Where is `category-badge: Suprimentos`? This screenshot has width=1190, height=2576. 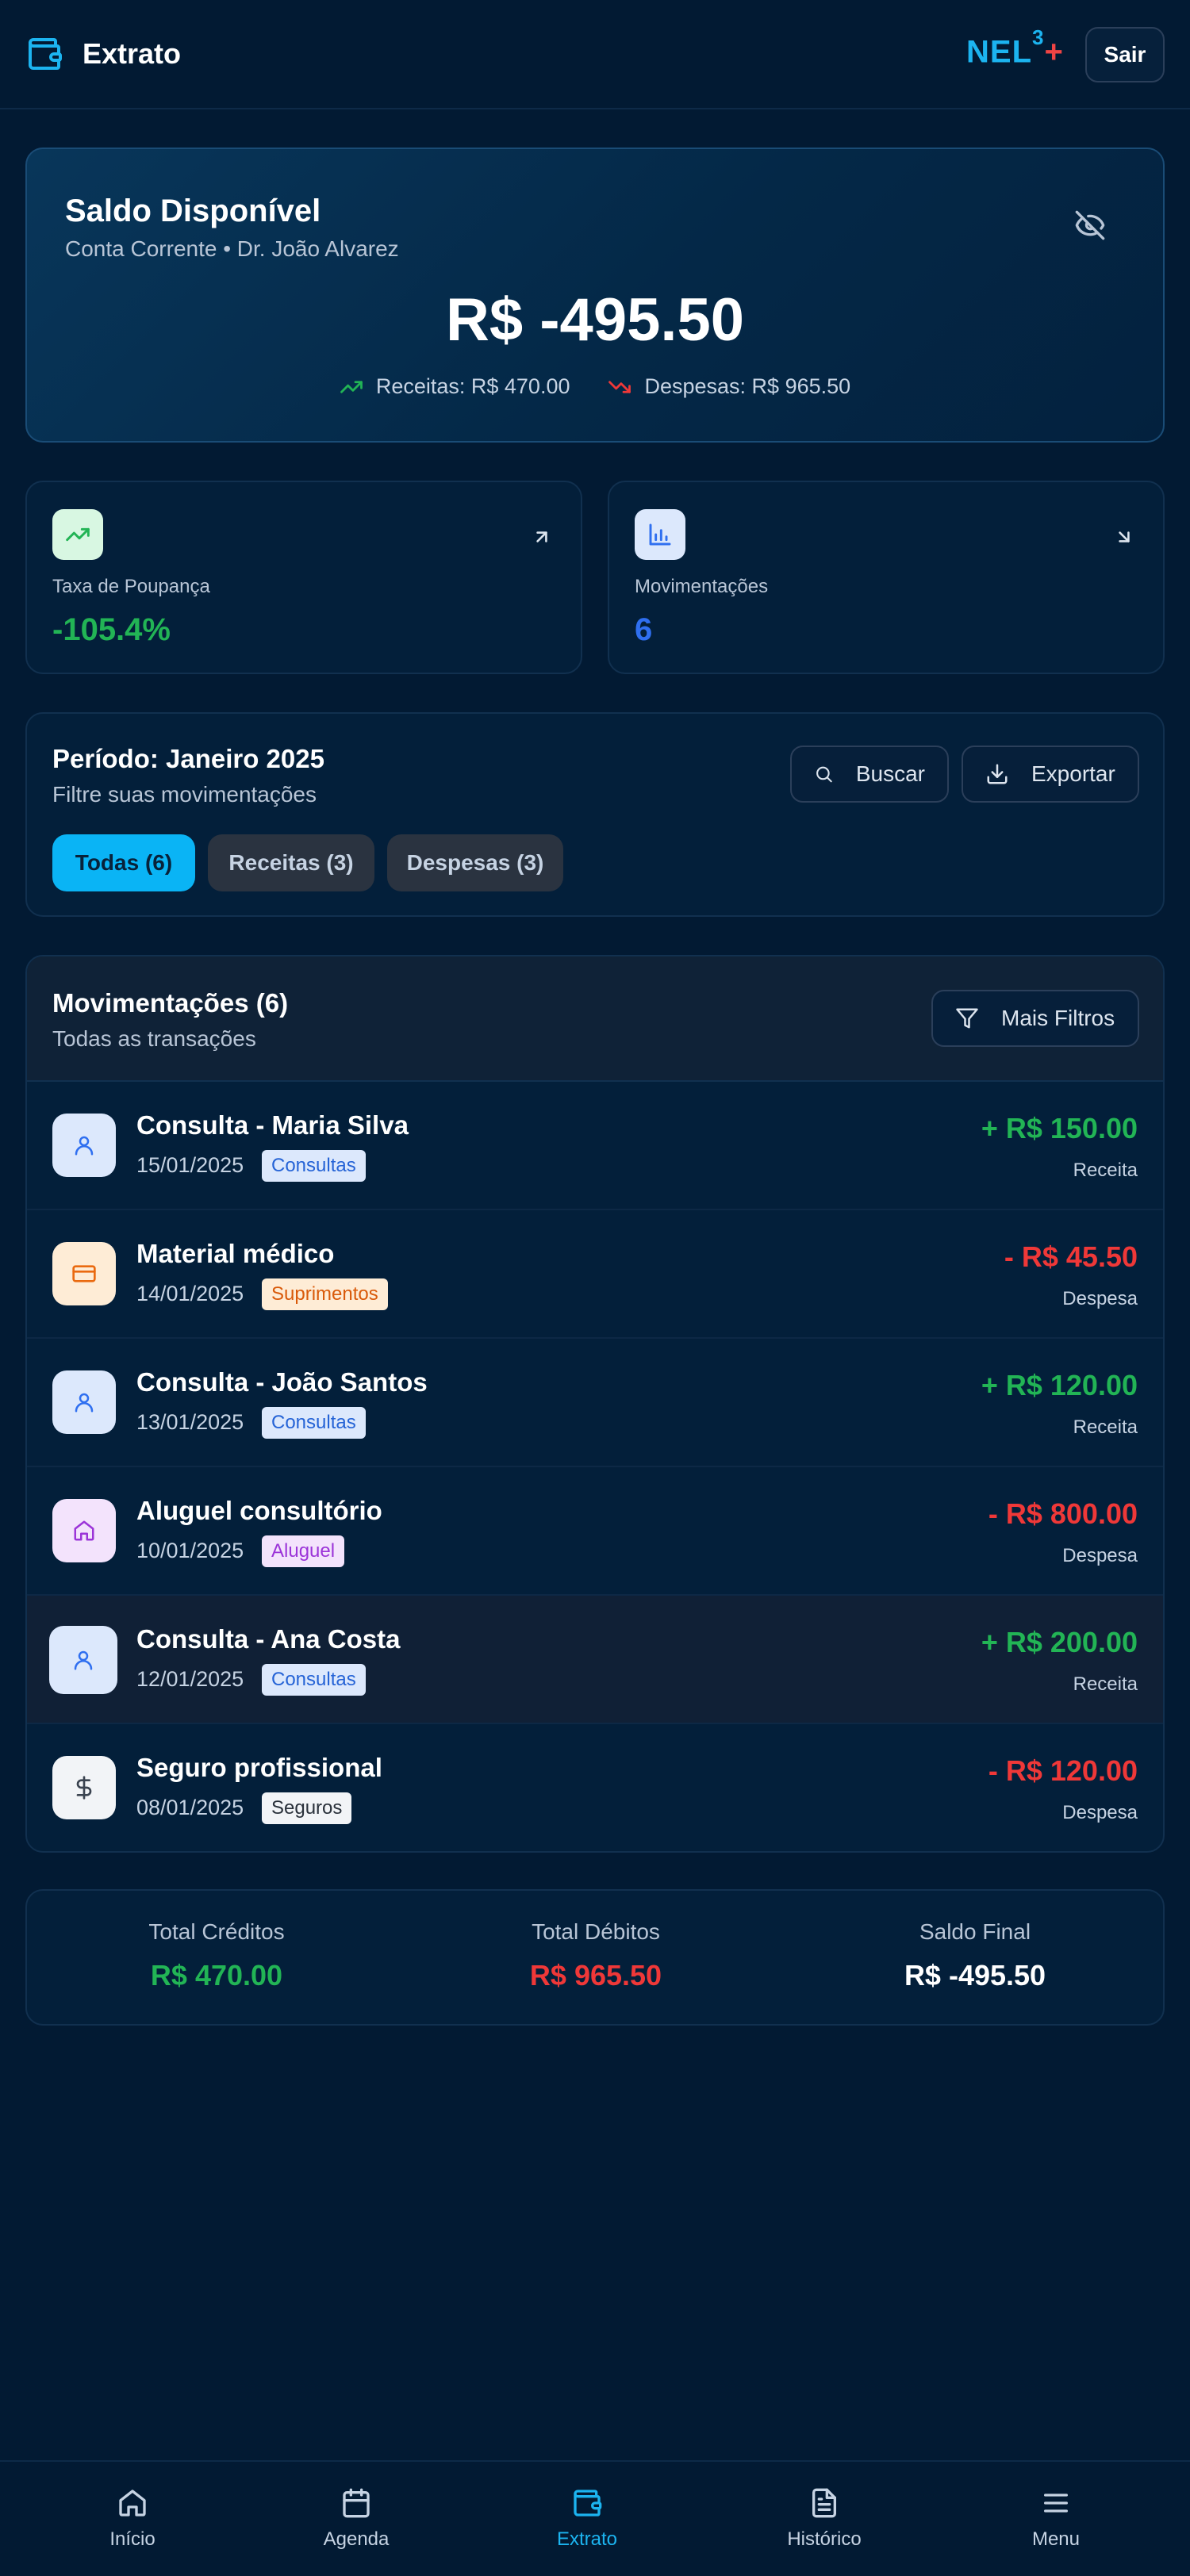
category-badge: Suprimentos is located at coordinates (325, 1294).